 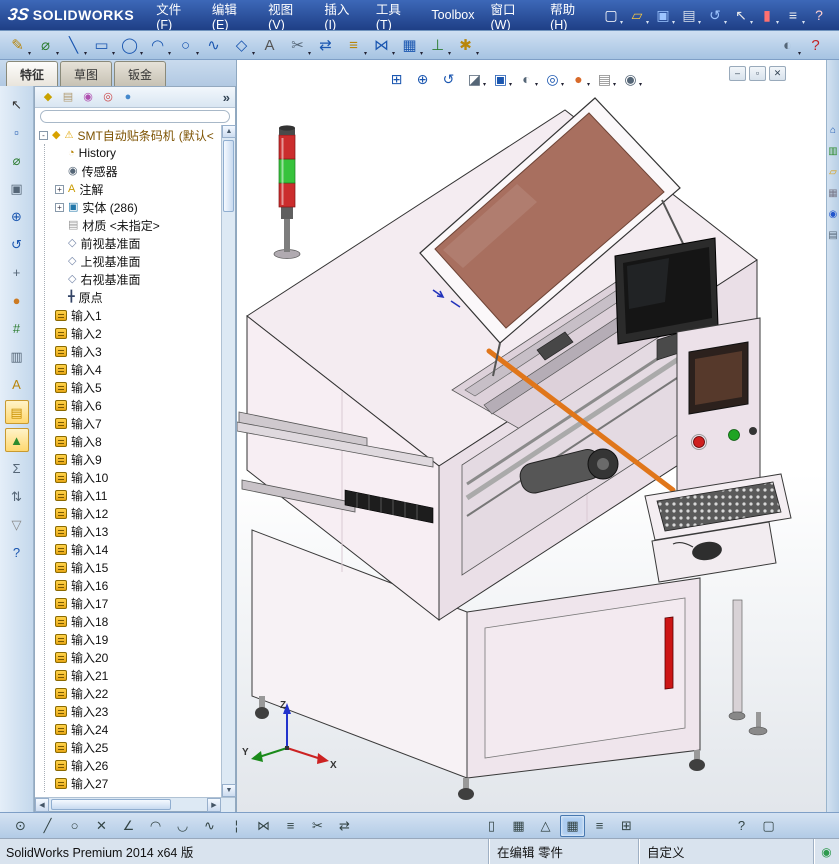 I want to click on linear-pattern-icon: ▦, so click(x=409, y=45).